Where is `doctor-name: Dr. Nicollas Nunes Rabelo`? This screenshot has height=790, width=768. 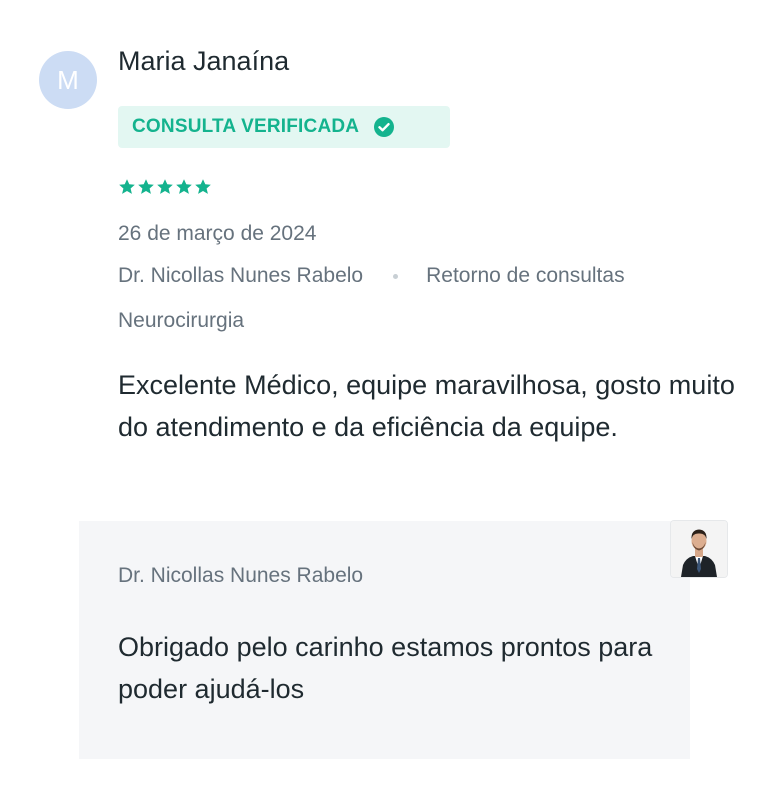 doctor-name: Dr. Nicollas Nunes Rabelo is located at coordinates (241, 275).